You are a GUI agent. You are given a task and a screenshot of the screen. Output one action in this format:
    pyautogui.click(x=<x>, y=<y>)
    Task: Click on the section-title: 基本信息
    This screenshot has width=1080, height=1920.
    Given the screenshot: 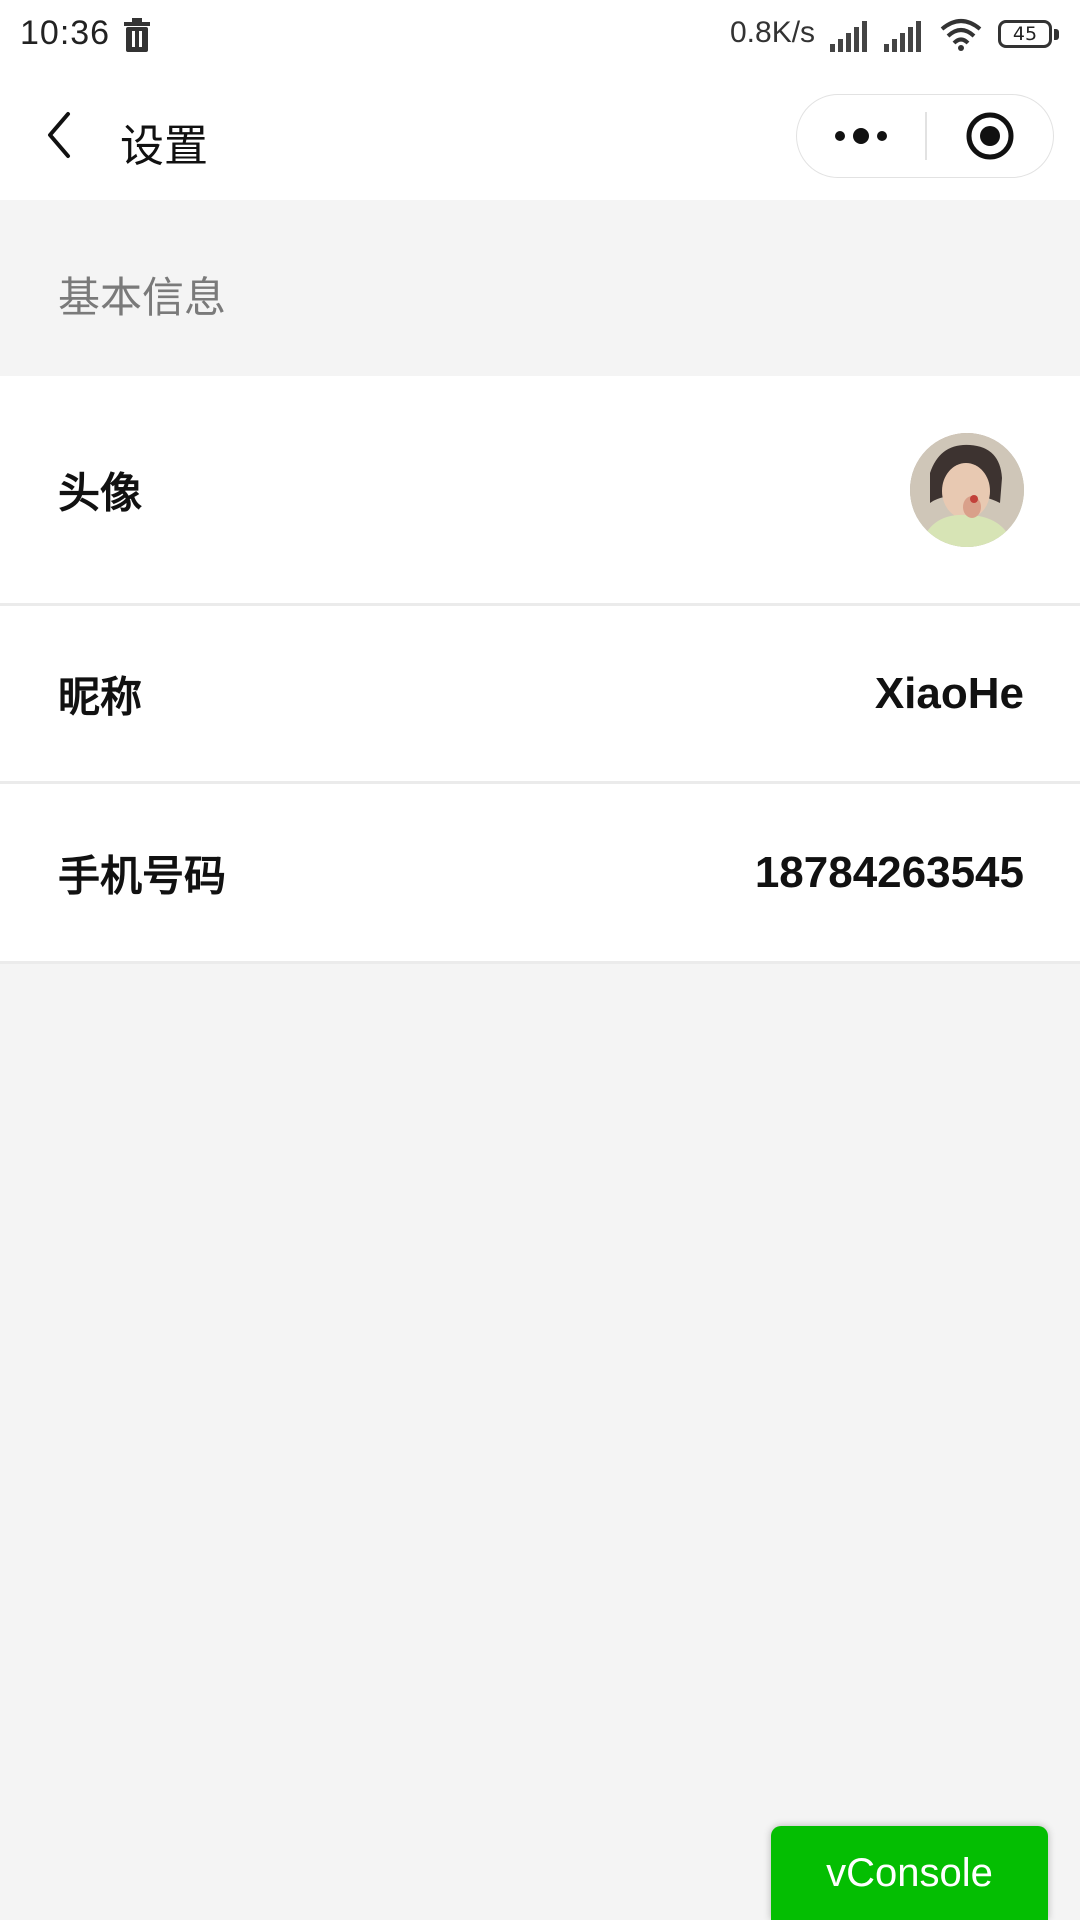 What is the action you would take?
    pyautogui.click(x=142, y=297)
    